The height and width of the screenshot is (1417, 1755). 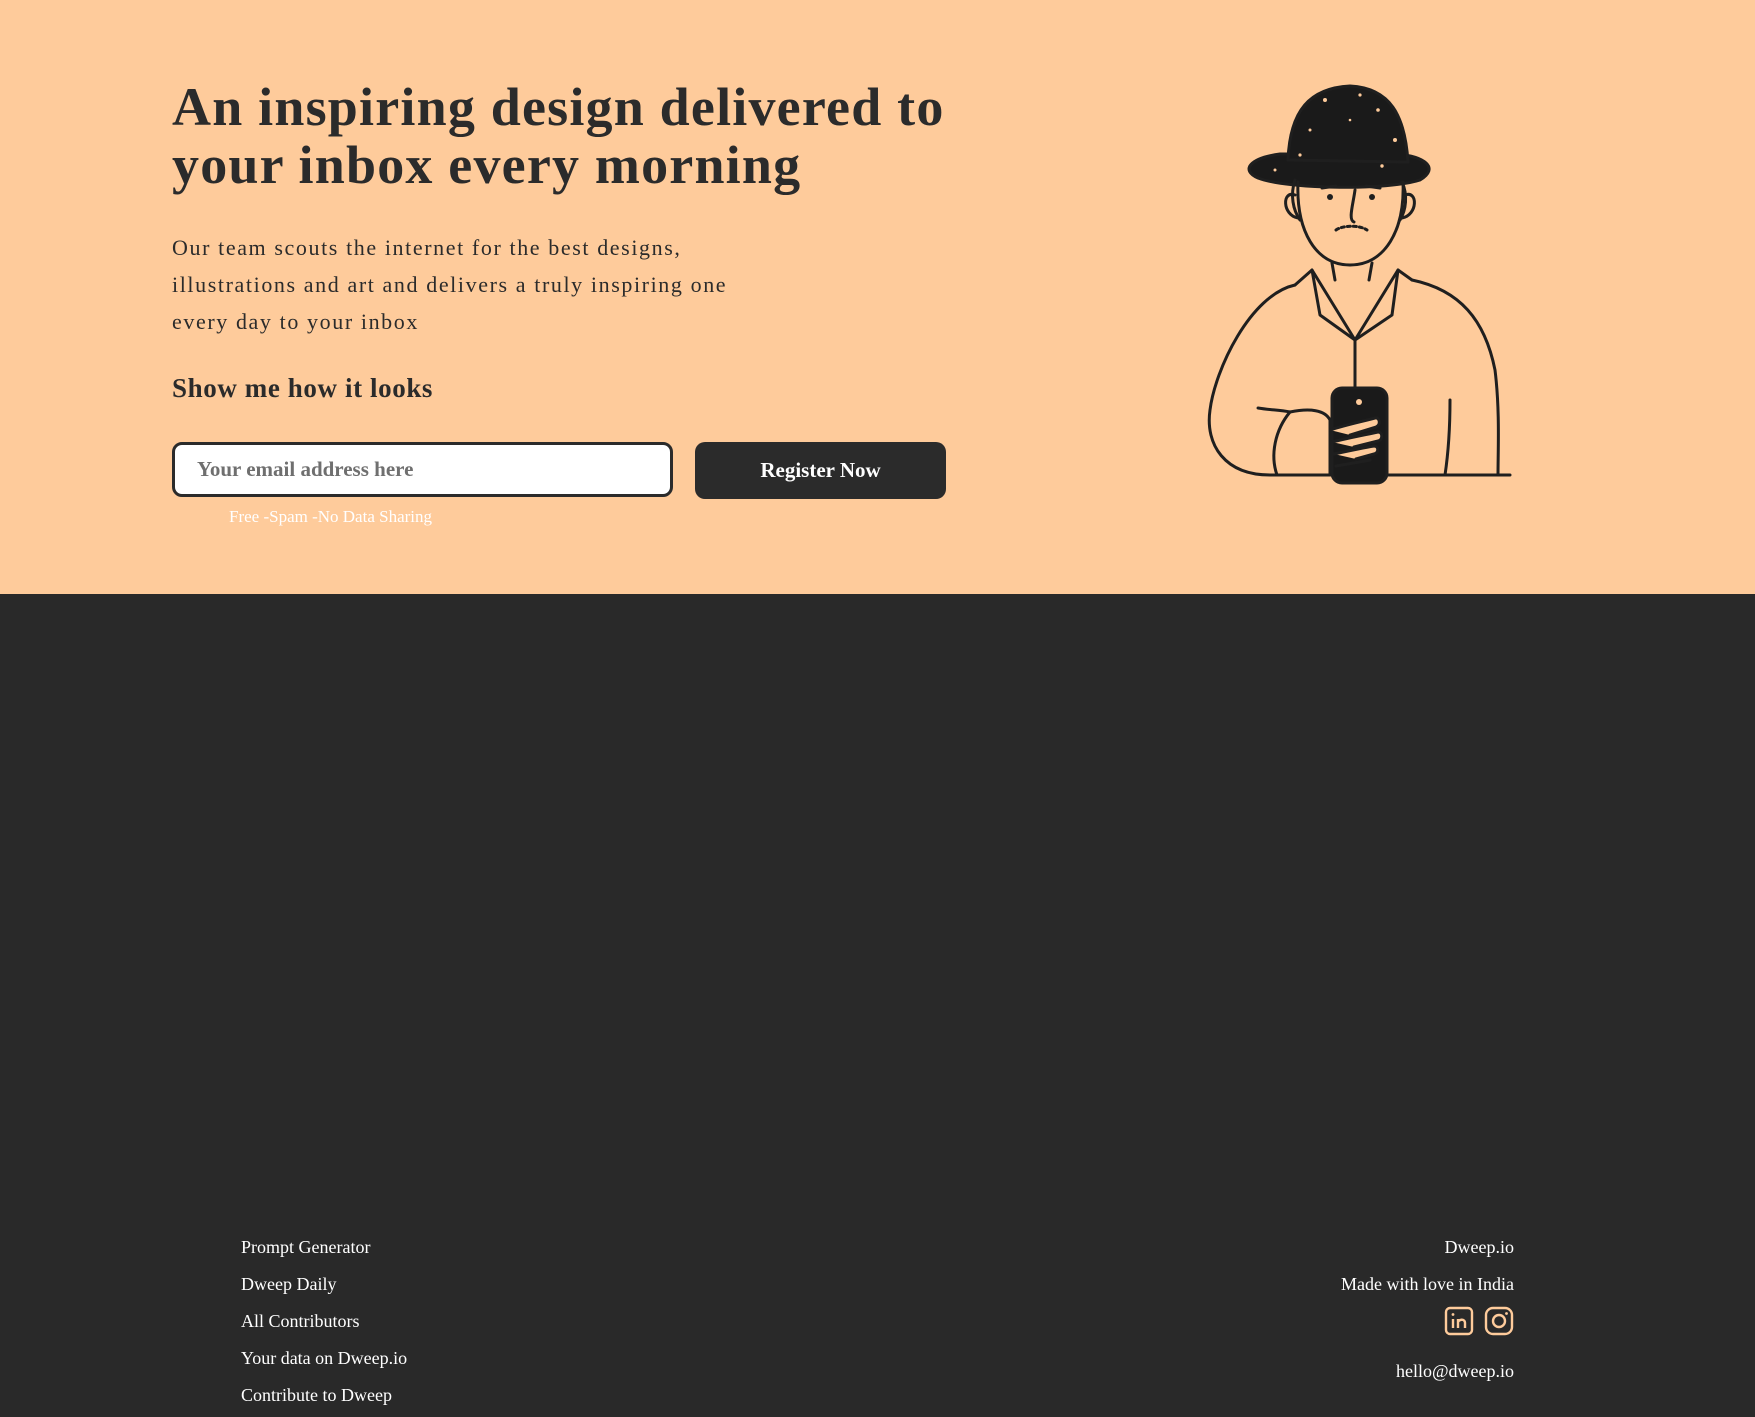 What do you see at coordinates (1427, 1250) in the screenshot?
I see `footer-brand: Dweep.io` at bounding box center [1427, 1250].